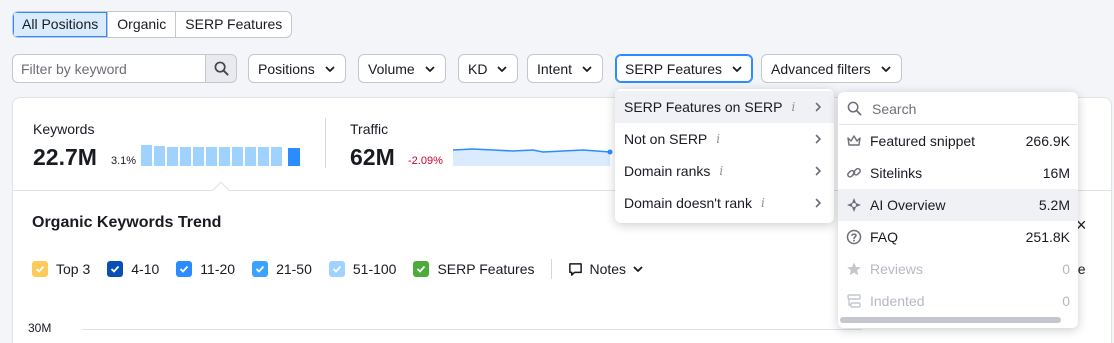 The image size is (1114, 343). Describe the element at coordinates (534, 154) in the screenshot. I see `traffic-sparkline` at that location.